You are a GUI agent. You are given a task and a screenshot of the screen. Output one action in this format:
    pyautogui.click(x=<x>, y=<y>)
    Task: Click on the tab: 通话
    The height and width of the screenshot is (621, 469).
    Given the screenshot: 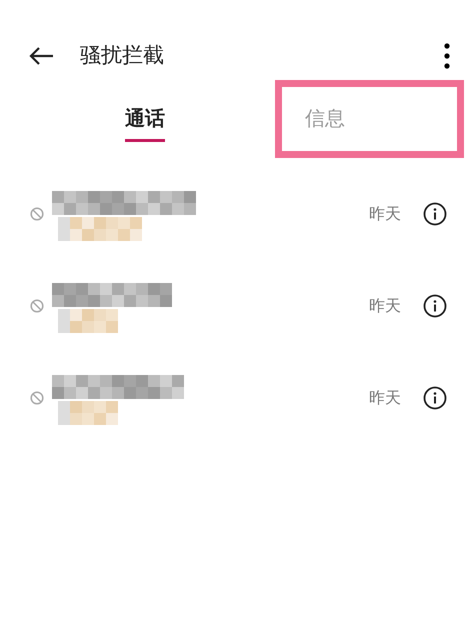 What is the action you would take?
    pyautogui.click(x=145, y=118)
    